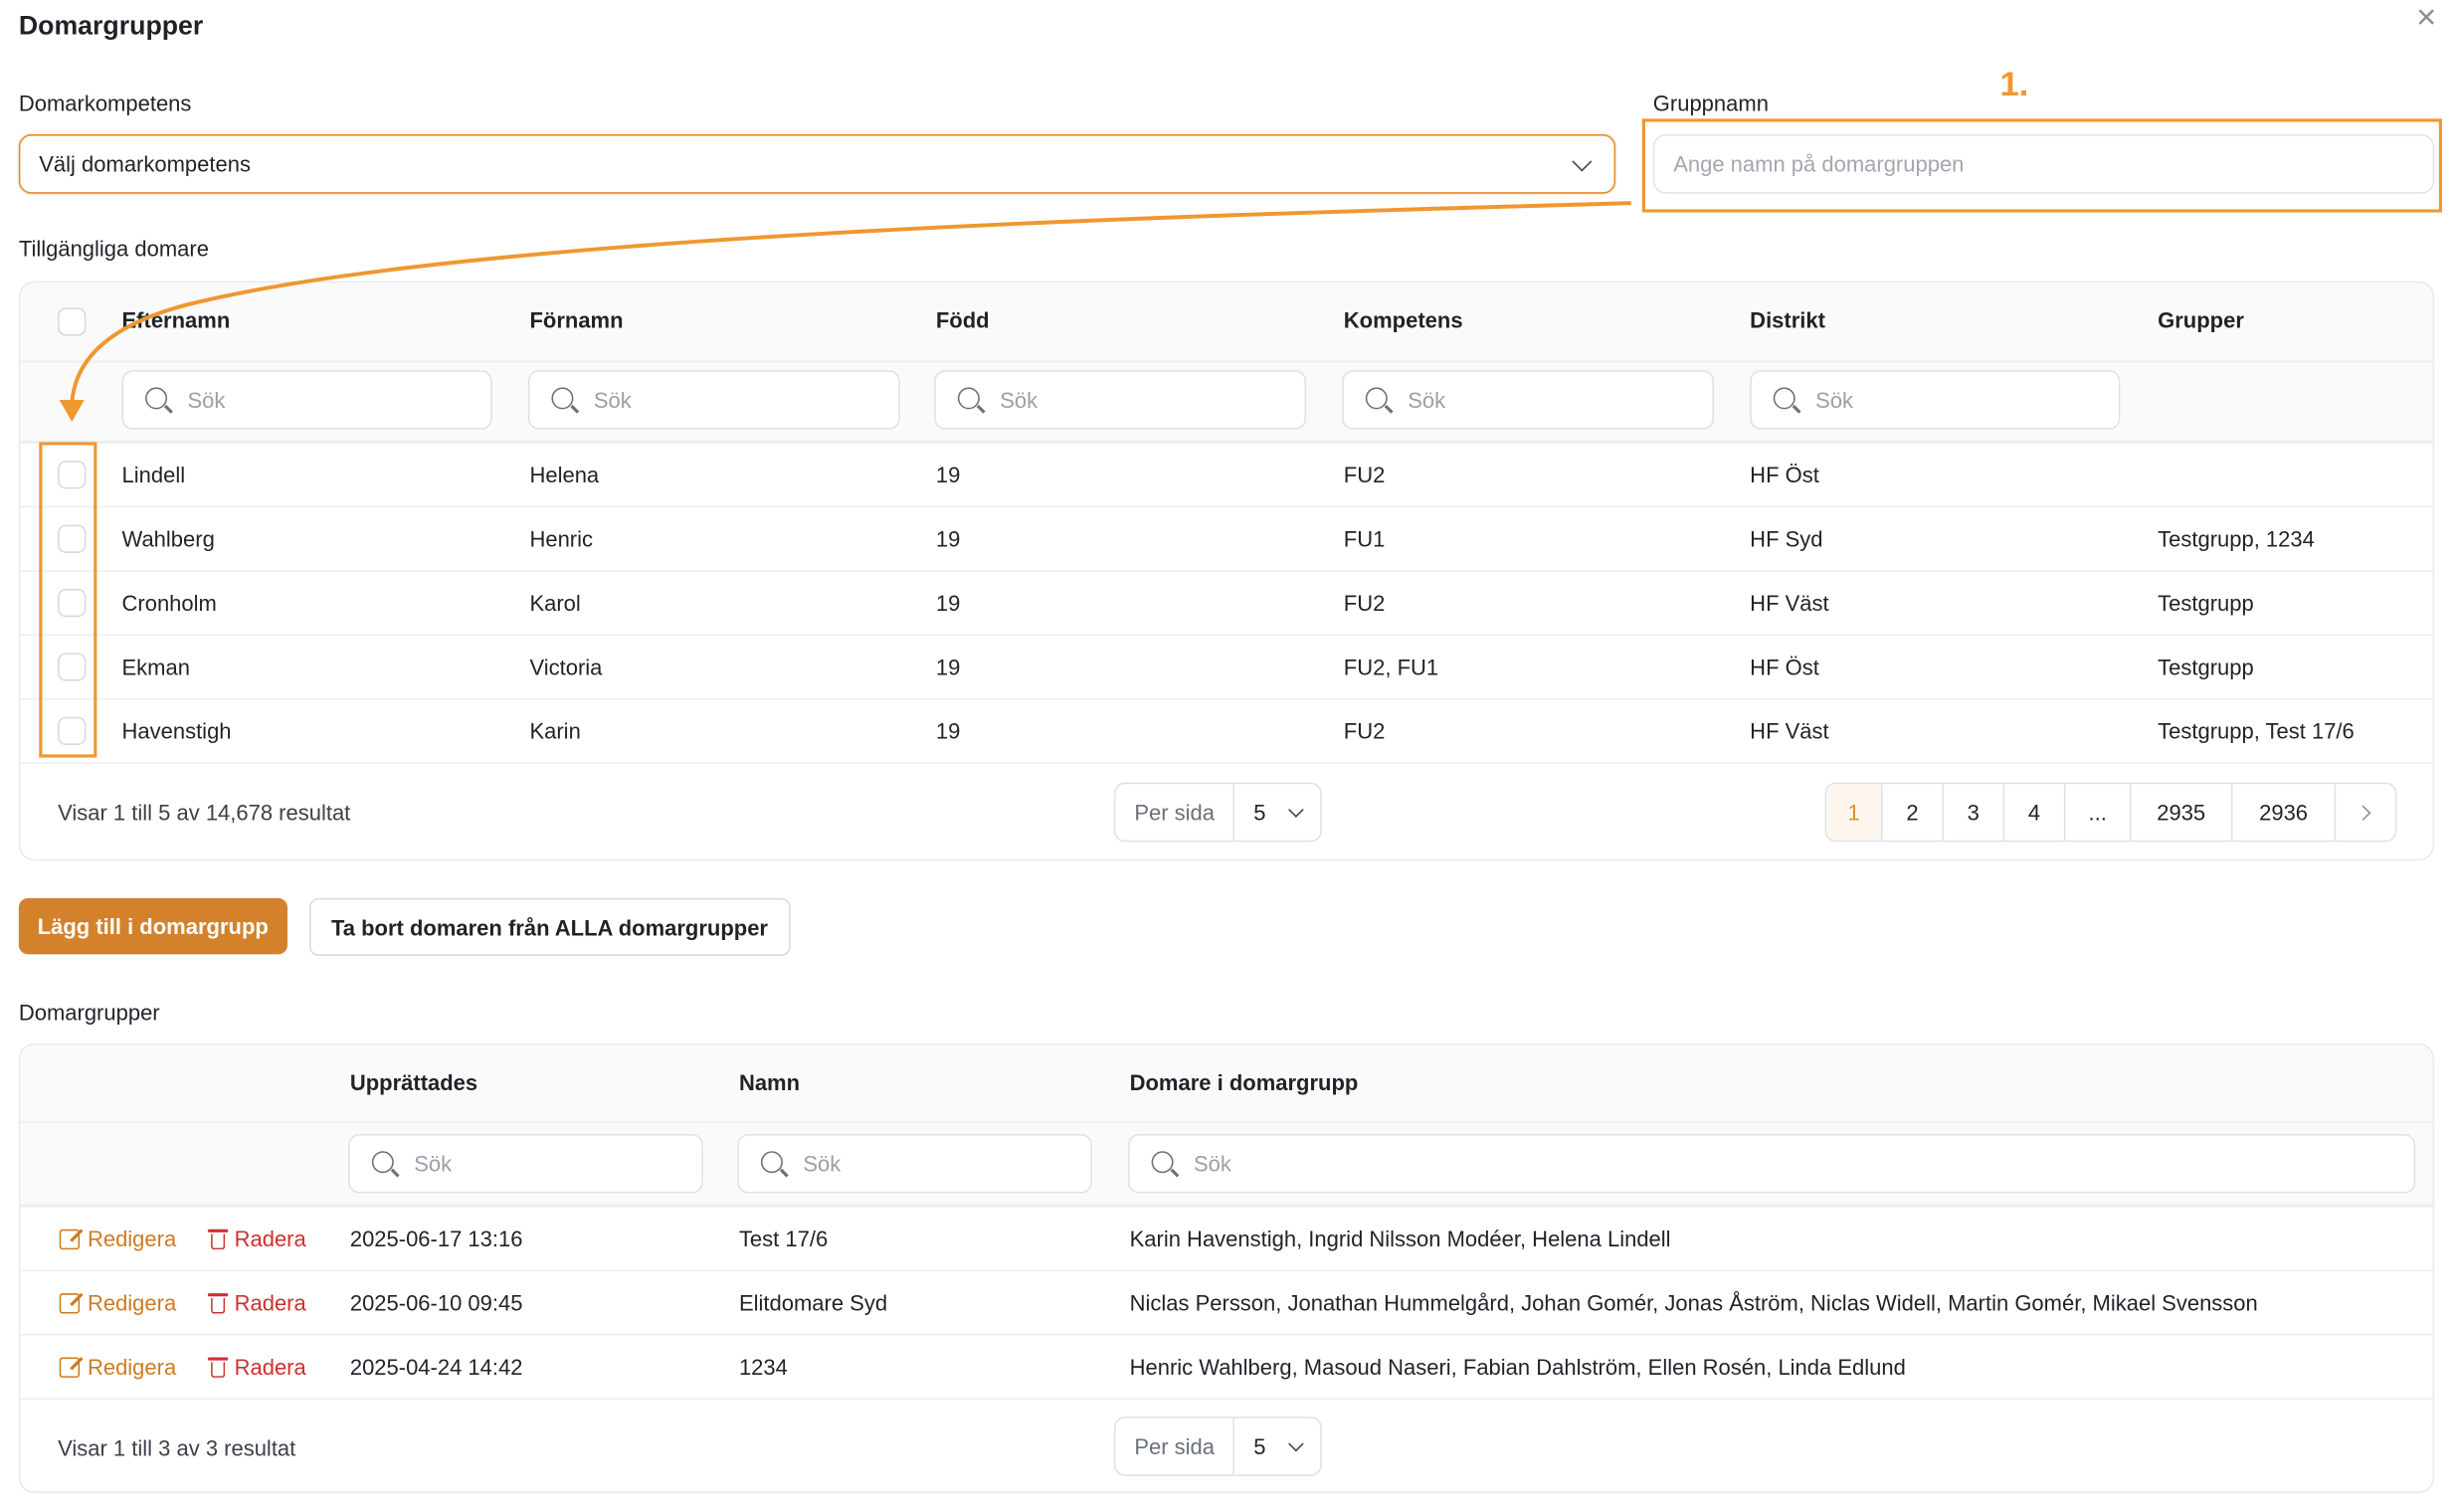  Describe the element at coordinates (576, 319) in the screenshot. I see `column-header-firstname: Förnamn` at that location.